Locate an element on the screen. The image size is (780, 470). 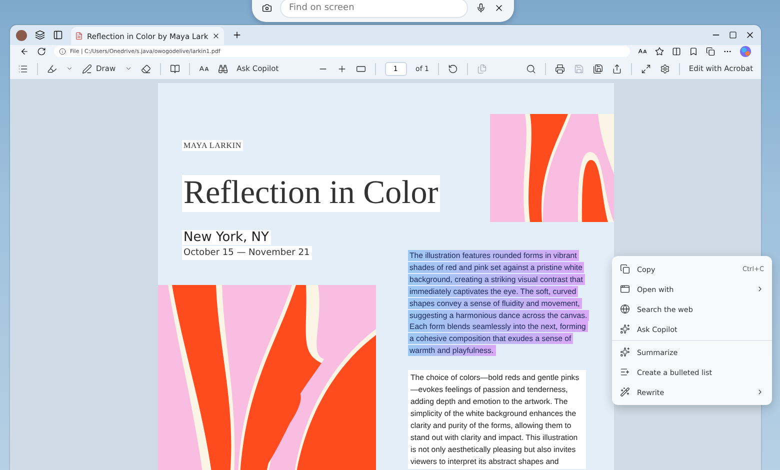
fullscreen-icon is located at coordinates (645, 69).